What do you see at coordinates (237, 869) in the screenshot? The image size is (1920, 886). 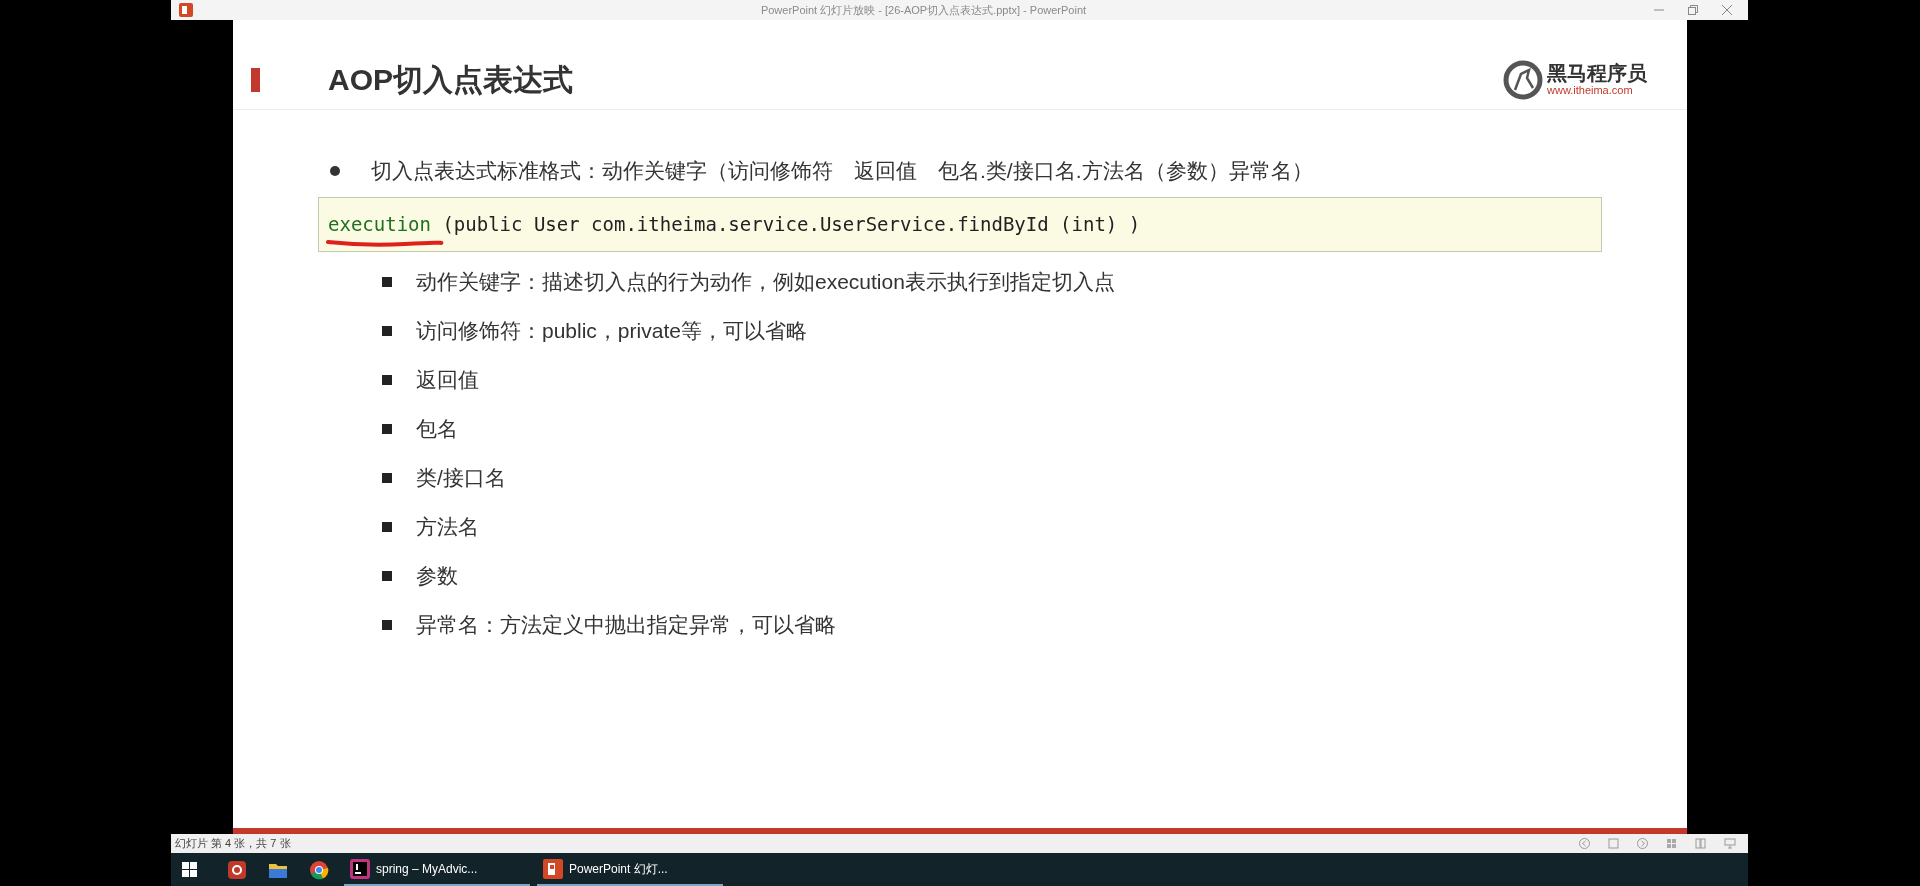 I see `app-icon` at bounding box center [237, 869].